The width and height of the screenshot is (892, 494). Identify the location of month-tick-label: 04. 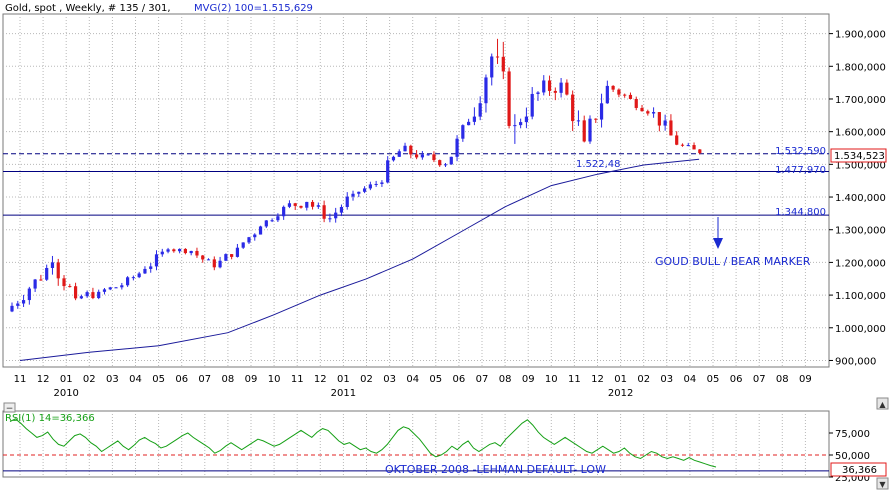
(690, 379).